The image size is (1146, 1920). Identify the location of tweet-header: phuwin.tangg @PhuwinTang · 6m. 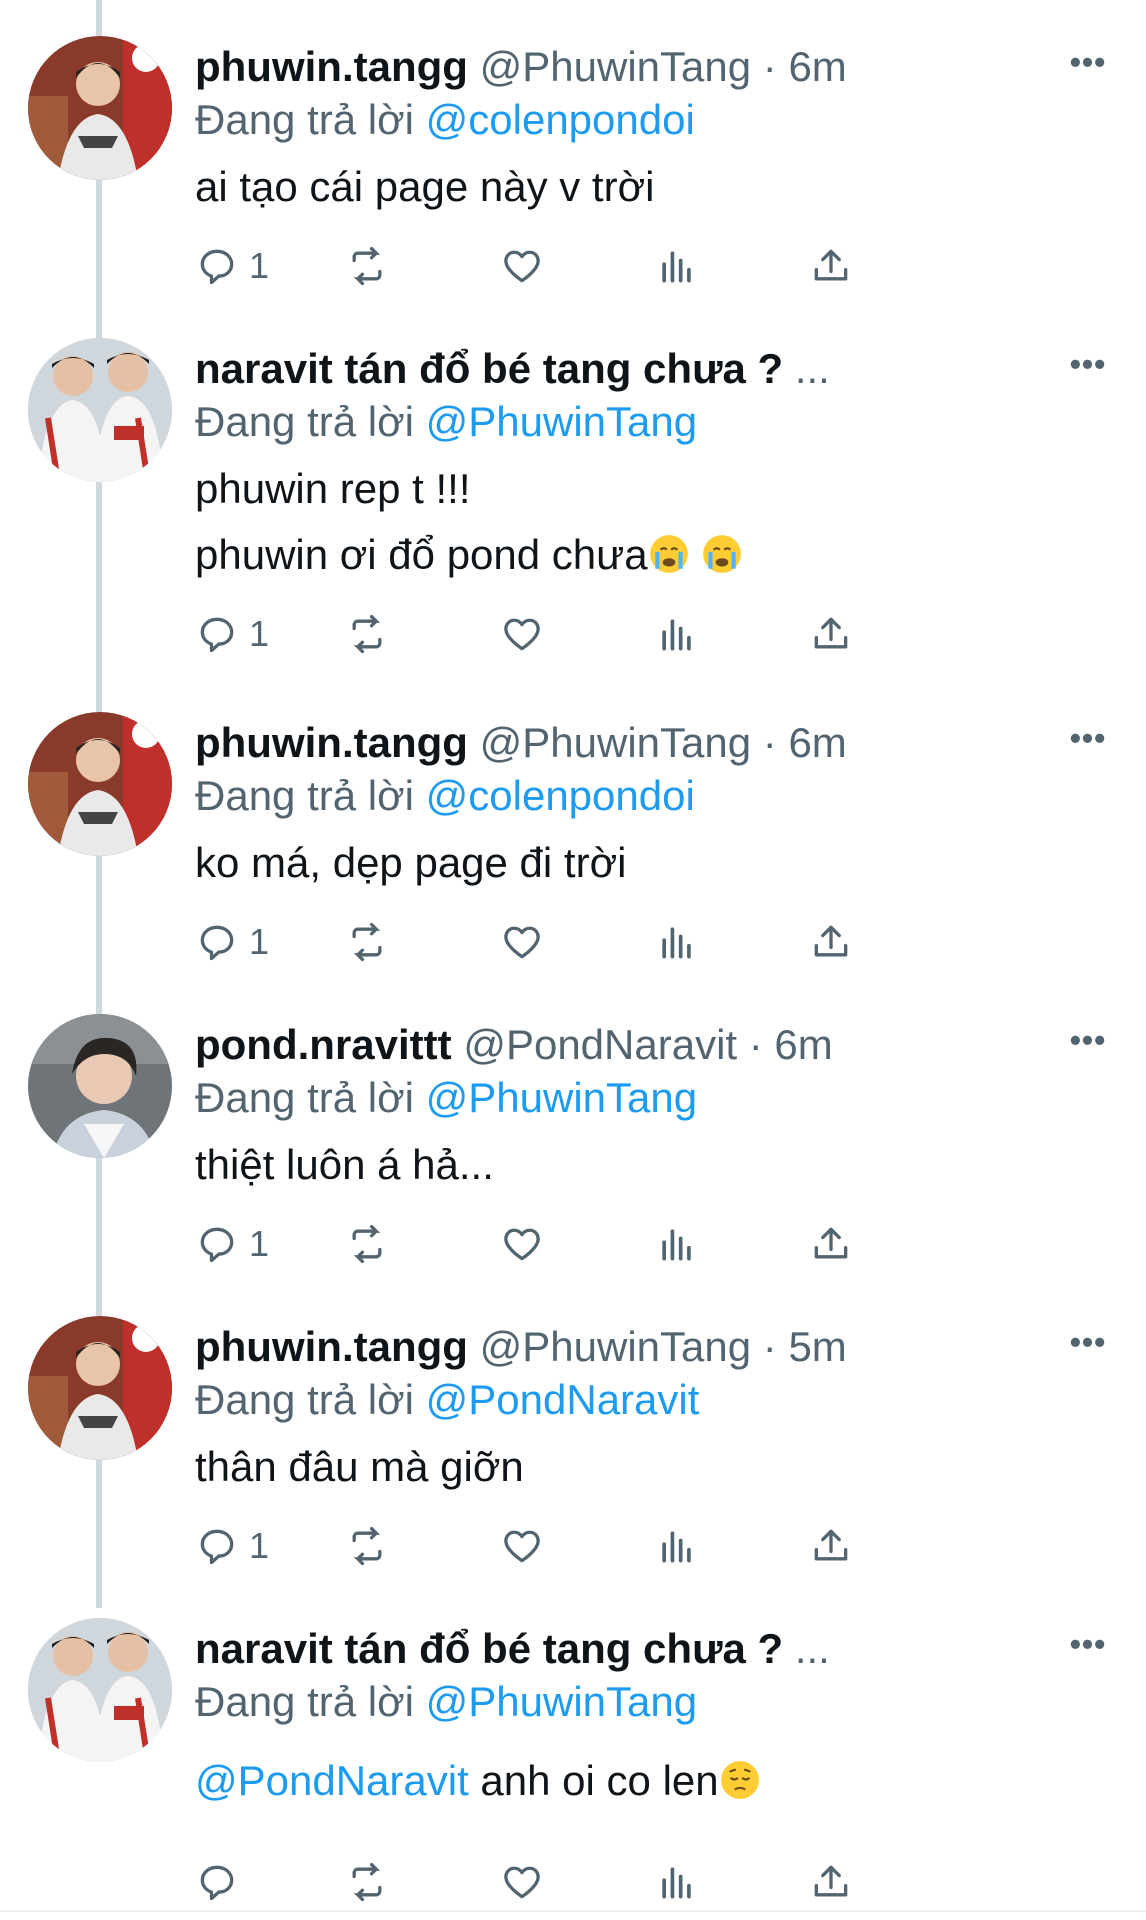
(535, 67).